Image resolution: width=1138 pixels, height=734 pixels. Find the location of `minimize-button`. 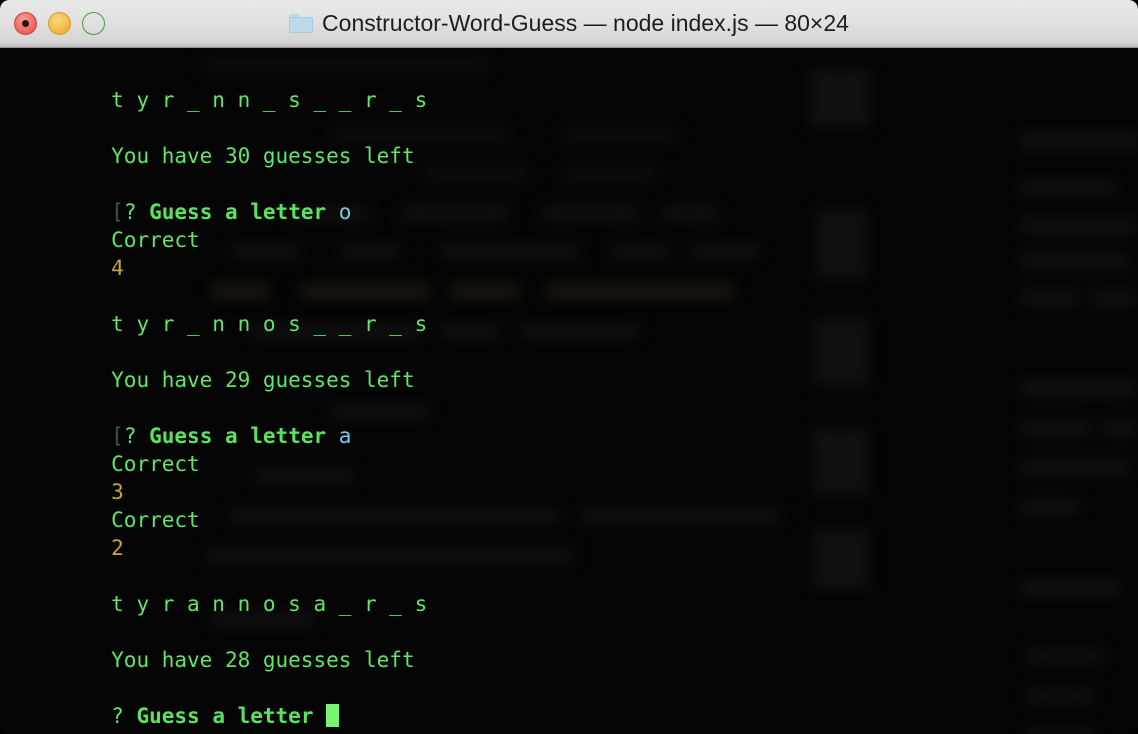

minimize-button is located at coordinates (59, 23).